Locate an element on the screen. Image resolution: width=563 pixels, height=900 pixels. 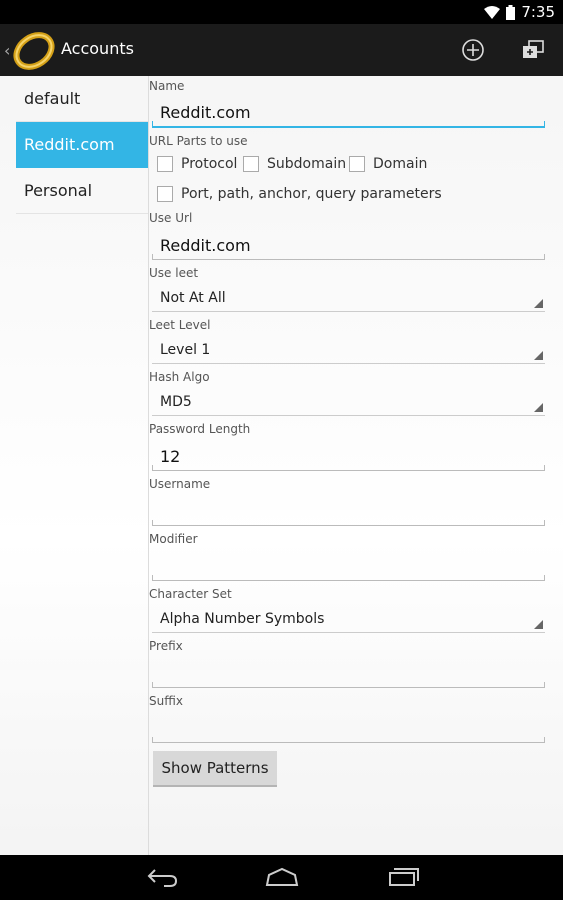
password-length-label: Password Length is located at coordinates (200, 429).